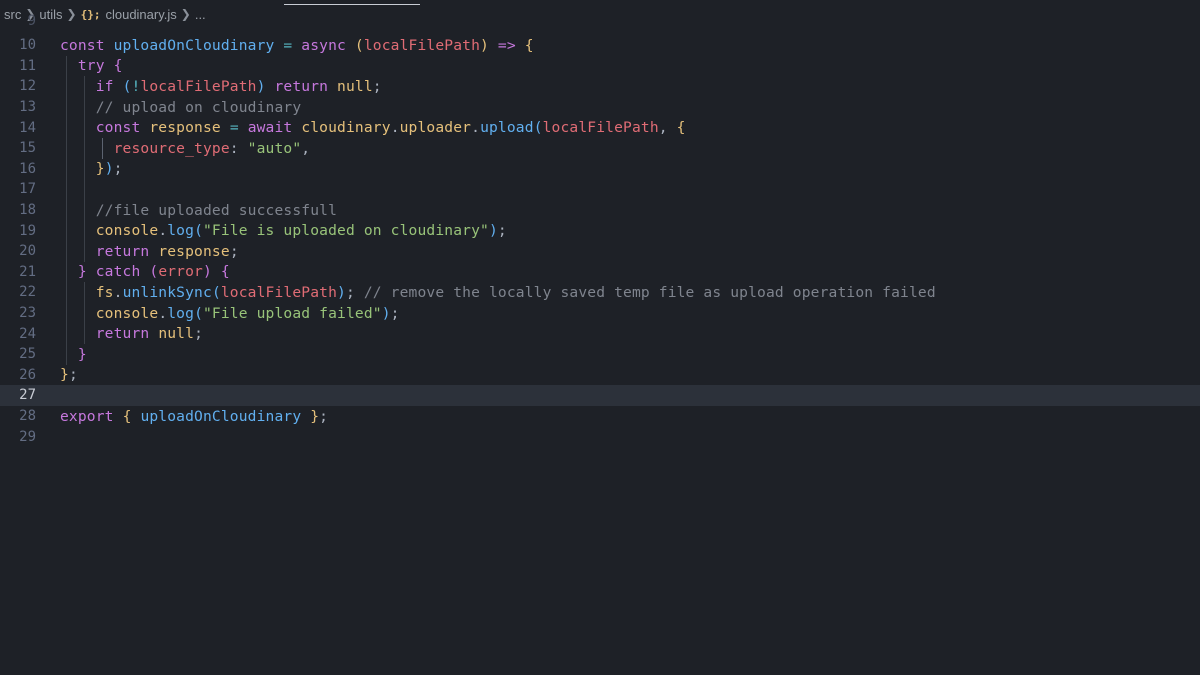 The height and width of the screenshot is (675, 1200). Describe the element at coordinates (600, 333) in the screenshot. I see `code-line: 24 return null;` at that location.